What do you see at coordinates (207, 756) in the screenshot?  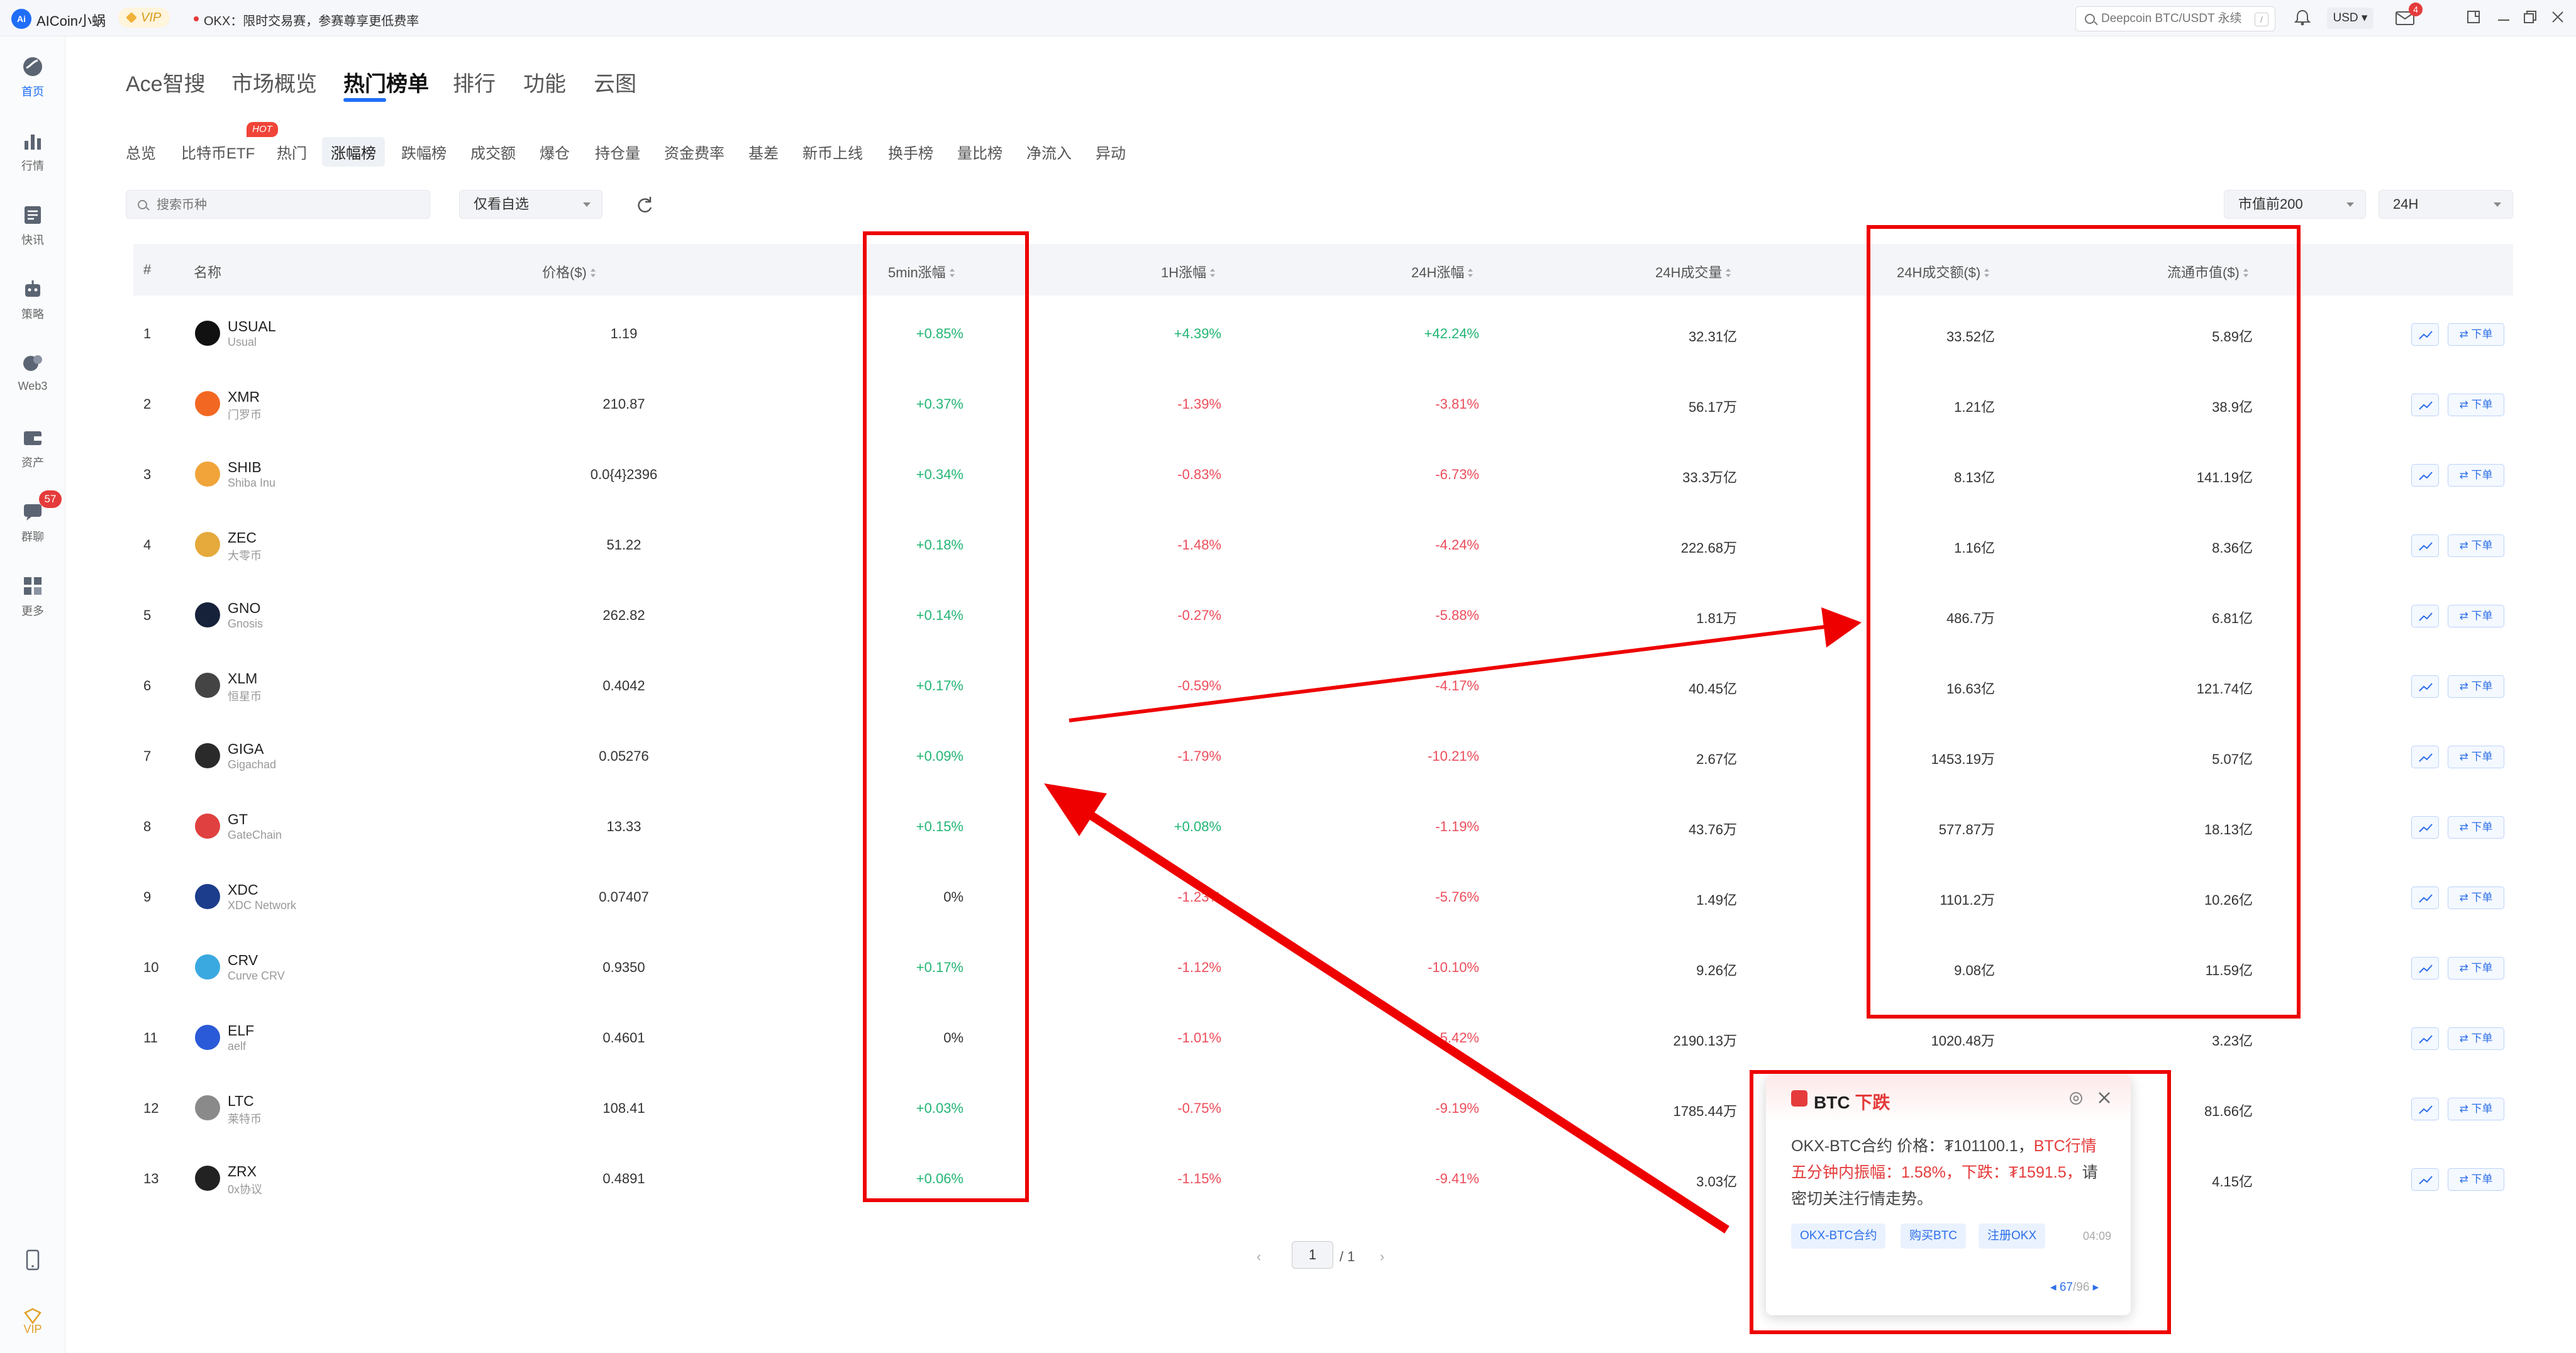 I see `coin-icon` at bounding box center [207, 756].